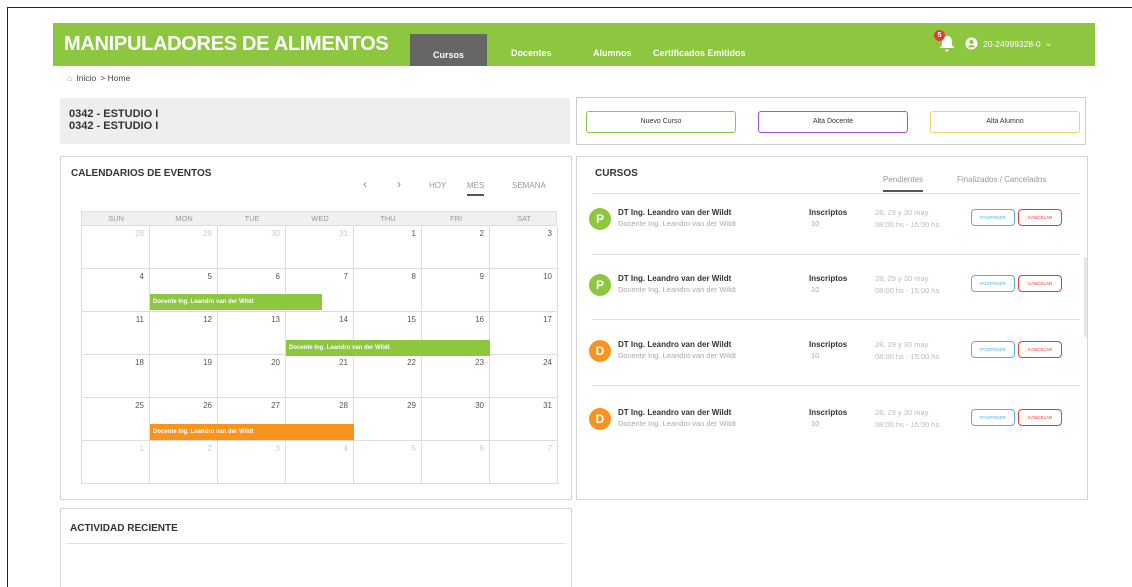 The image size is (1132, 587). I want to click on weekday-label: THU, so click(388, 218).